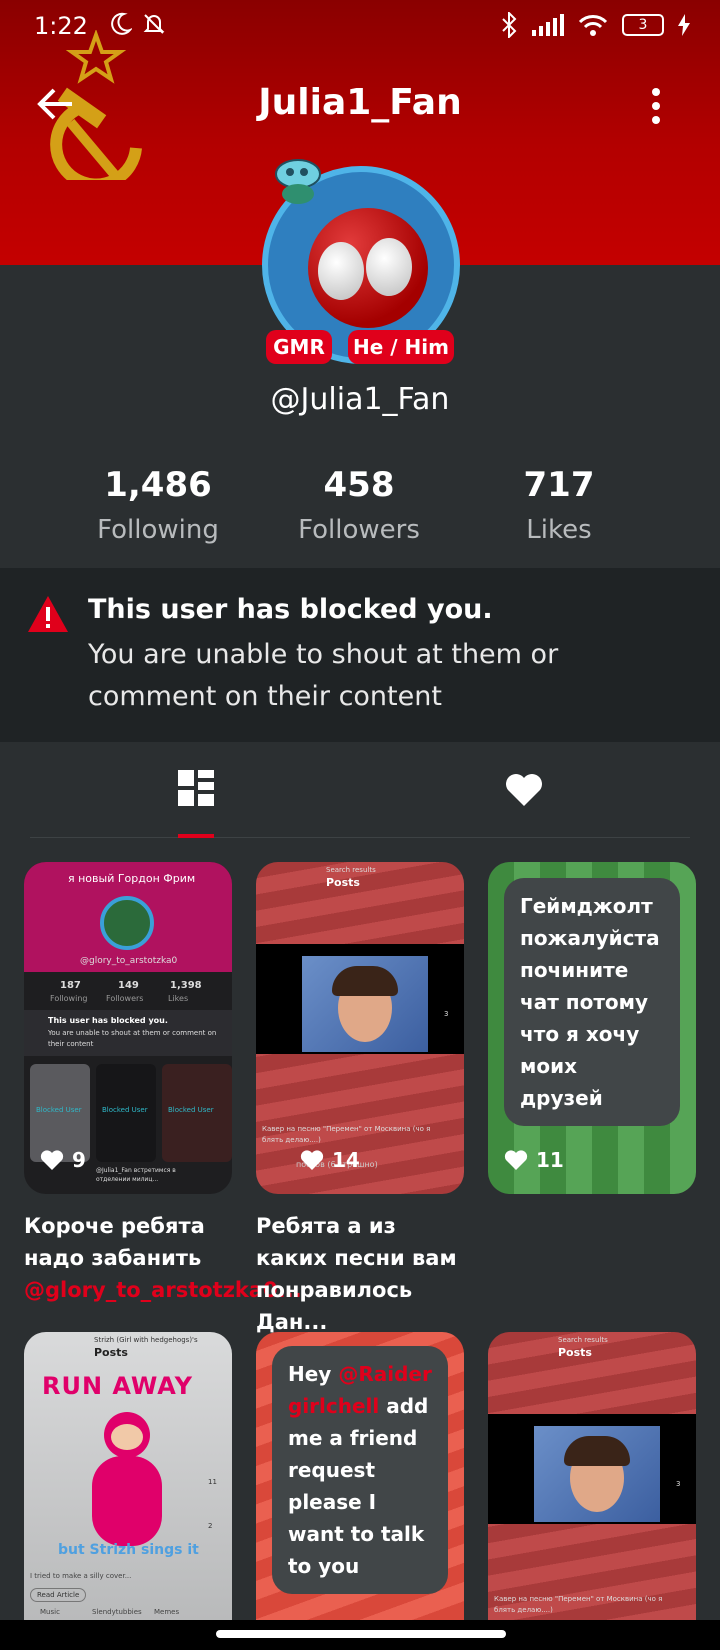 Image resolution: width=720 pixels, height=1650 pixels. I want to click on blocked-title: This user has blocked you., so click(290, 609).